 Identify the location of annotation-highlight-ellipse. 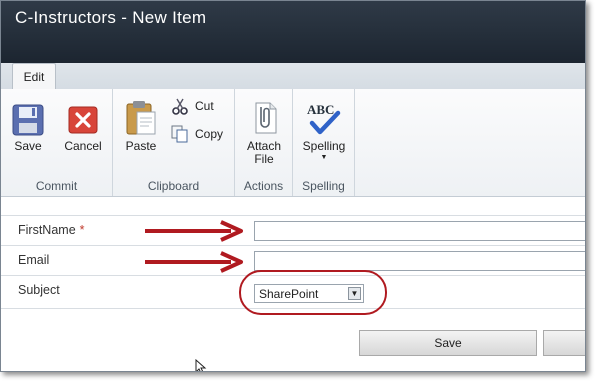
(313, 292).